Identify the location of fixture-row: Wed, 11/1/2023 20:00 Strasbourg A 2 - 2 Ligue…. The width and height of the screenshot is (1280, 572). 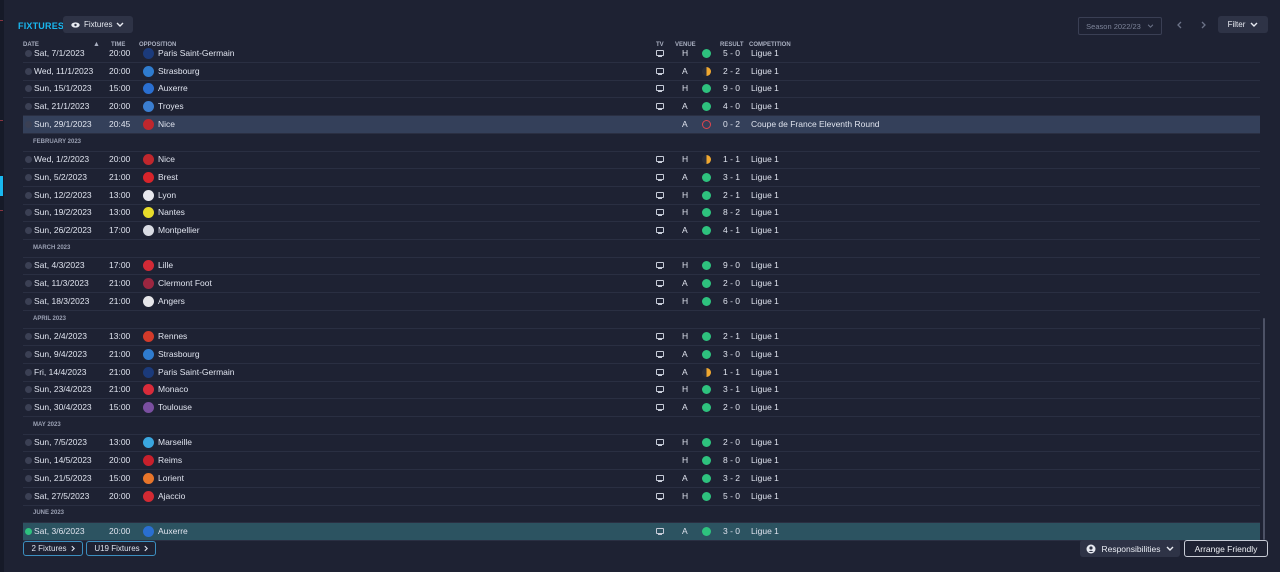
(641, 72).